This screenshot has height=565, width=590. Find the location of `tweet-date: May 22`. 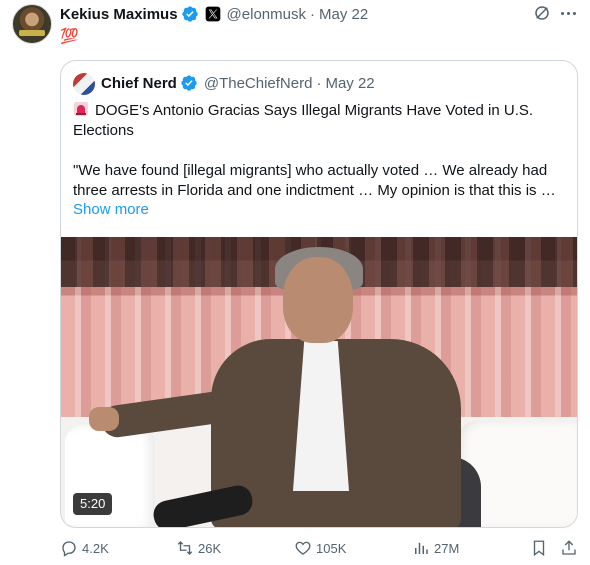

tweet-date: May 22 is located at coordinates (343, 14).